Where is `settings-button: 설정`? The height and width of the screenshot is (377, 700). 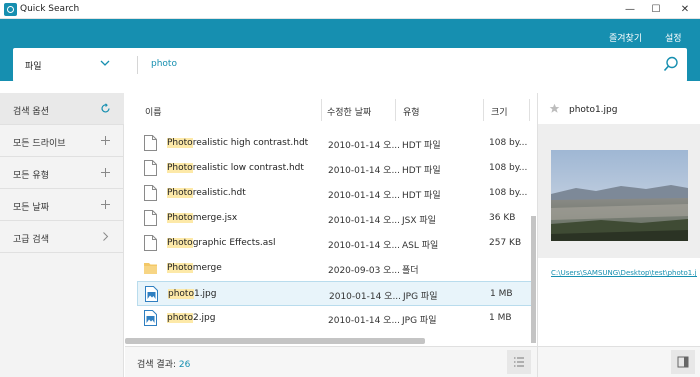 settings-button: 설정 is located at coordinates (673, 37).